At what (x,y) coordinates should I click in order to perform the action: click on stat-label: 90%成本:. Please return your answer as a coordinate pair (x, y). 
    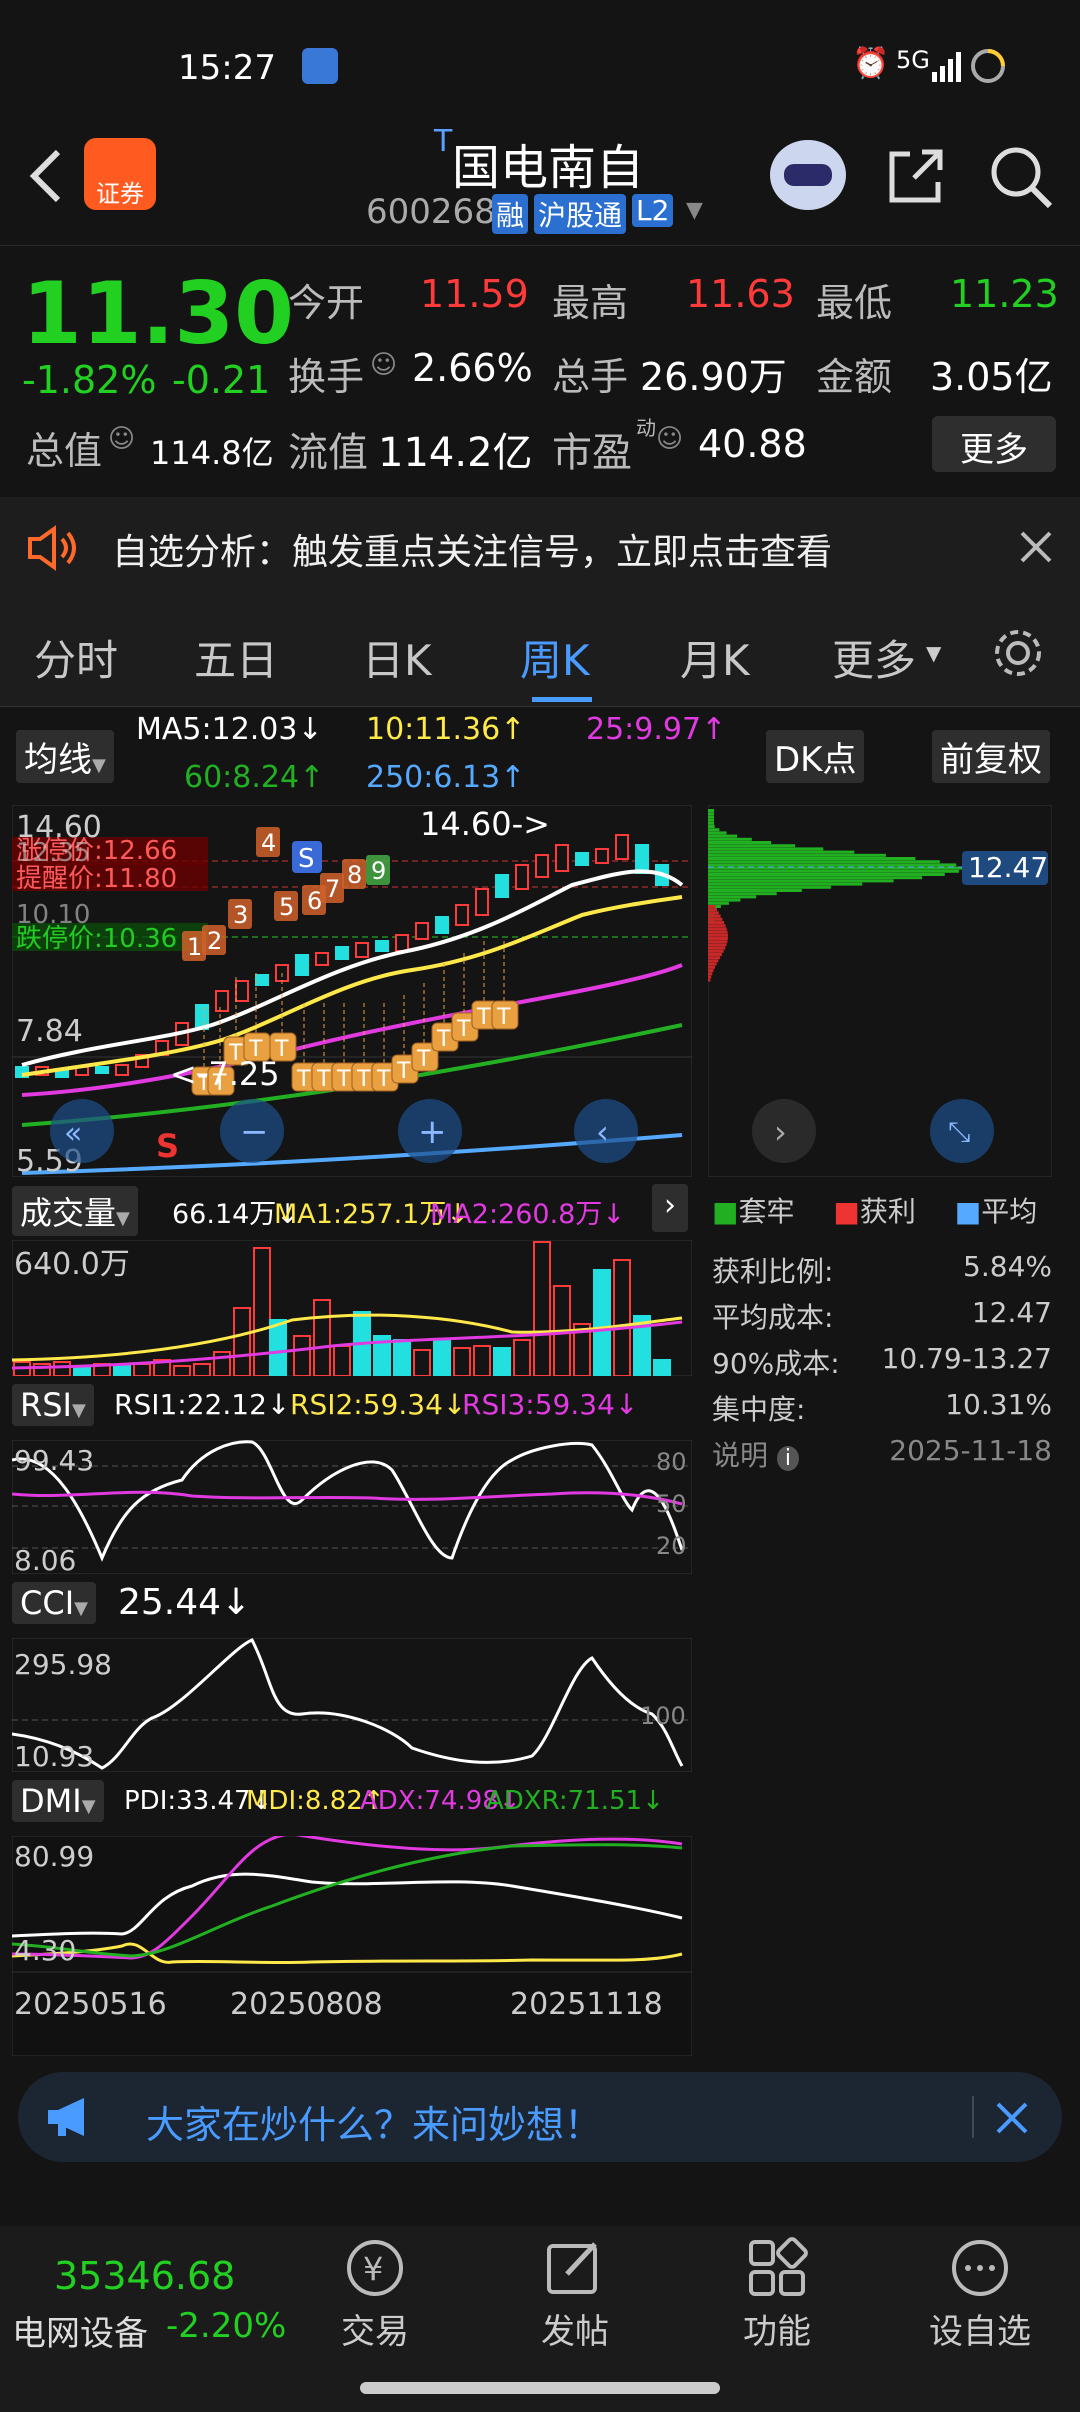
    Looking at the image, I should click on (776, 1363).